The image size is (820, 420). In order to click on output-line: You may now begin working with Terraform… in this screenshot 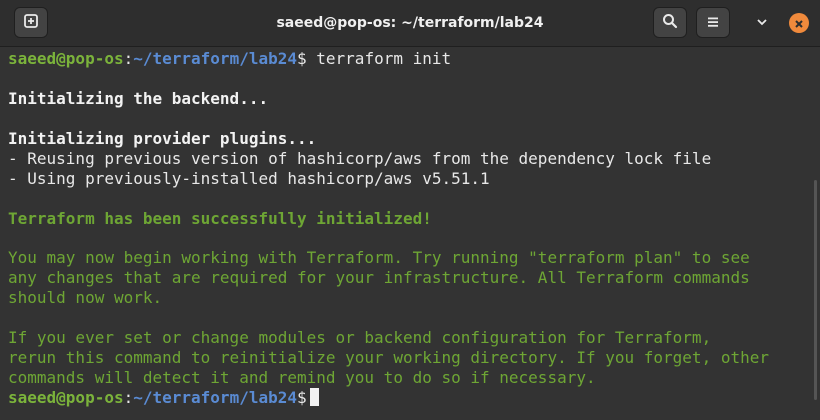, I will do `click(379, 258)`.